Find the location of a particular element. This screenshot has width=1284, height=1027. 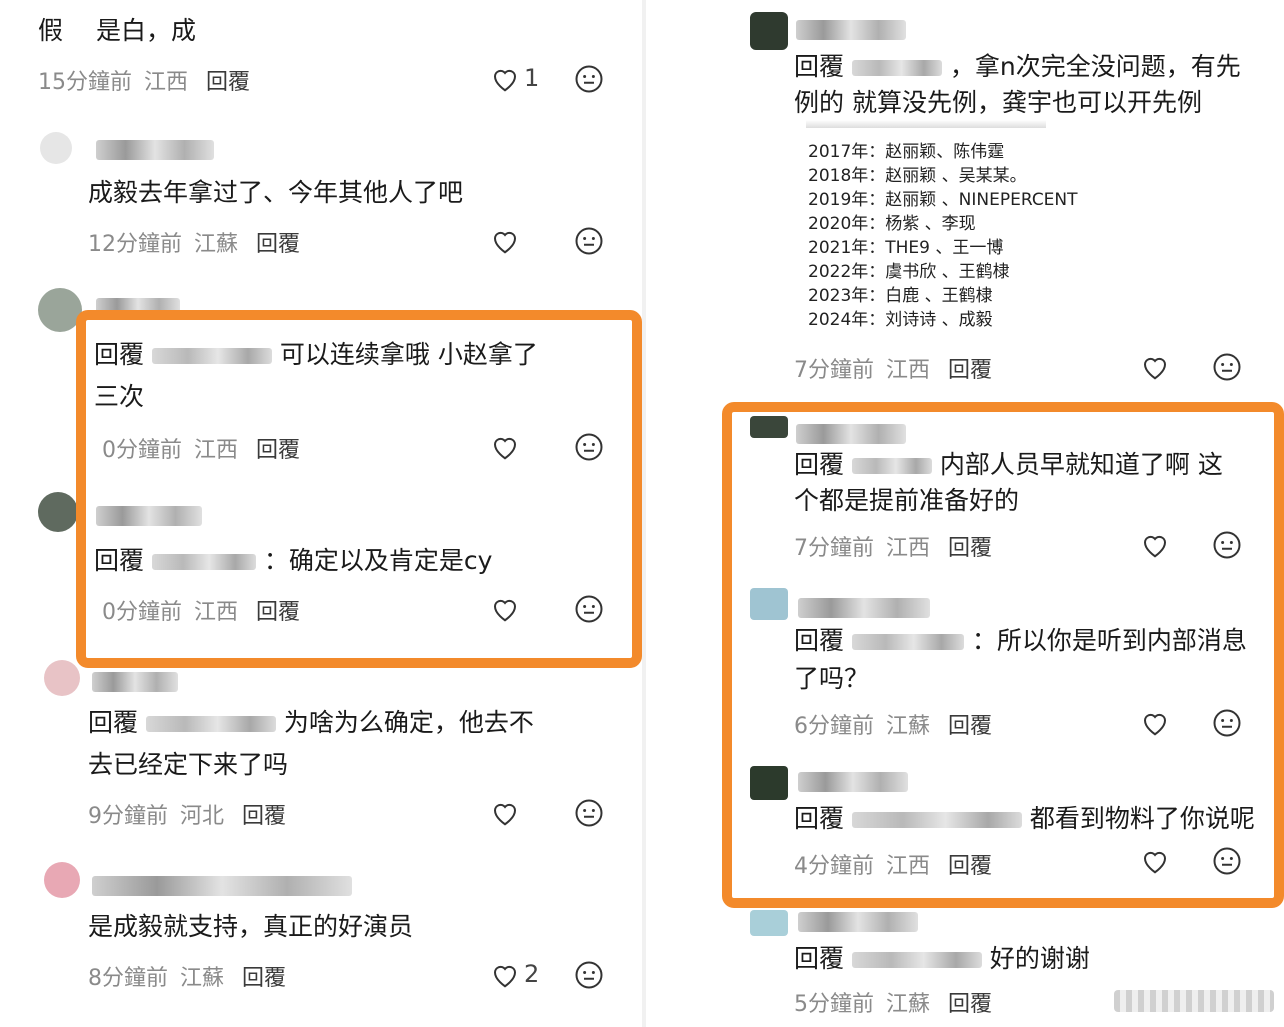

comment-meta: 12分鐘前 江蘇 回覆 is located at coordinates (194, 242).